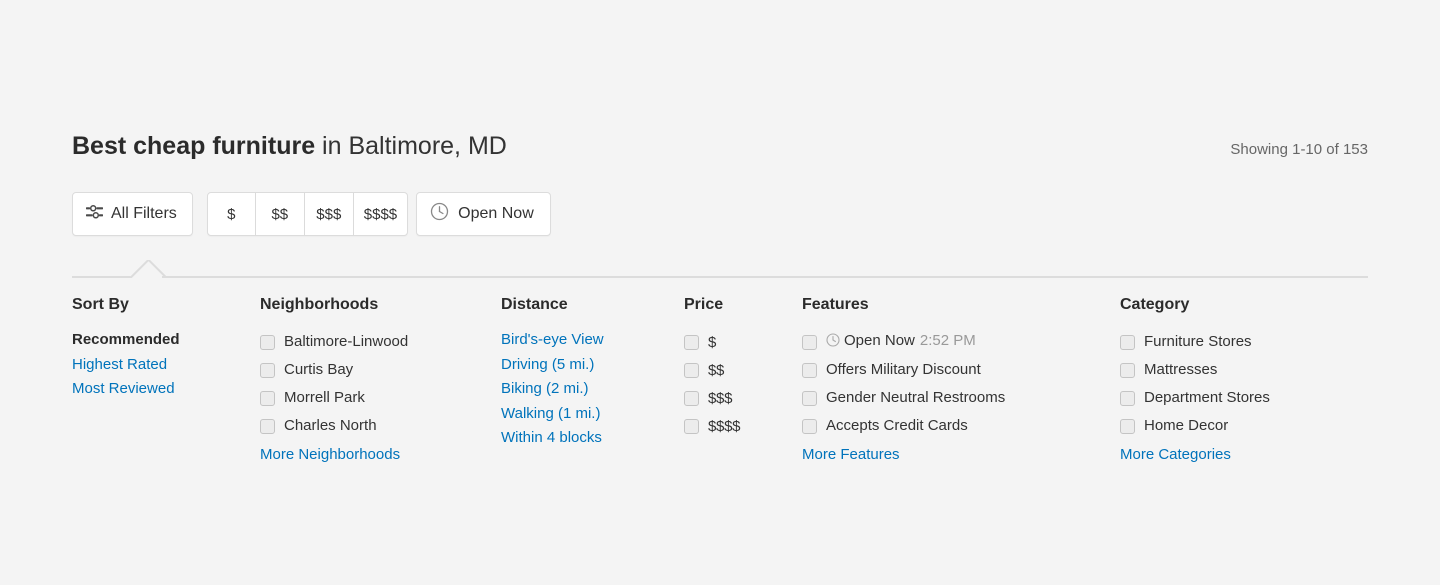  I want to click on page-title-query: Best cheap furniture, so click(194, 146).